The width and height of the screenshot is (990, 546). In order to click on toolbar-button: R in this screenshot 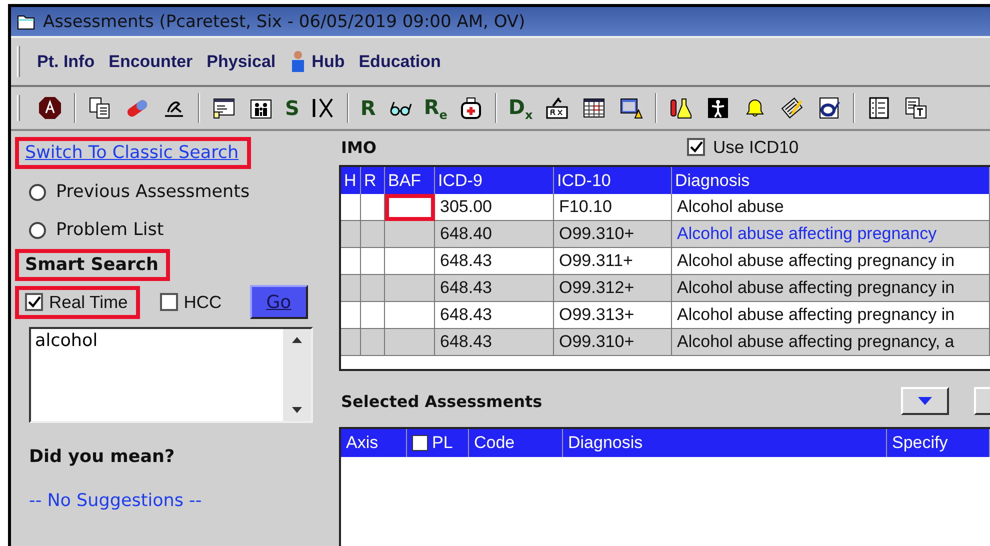, I will do `click(368, 108)`.